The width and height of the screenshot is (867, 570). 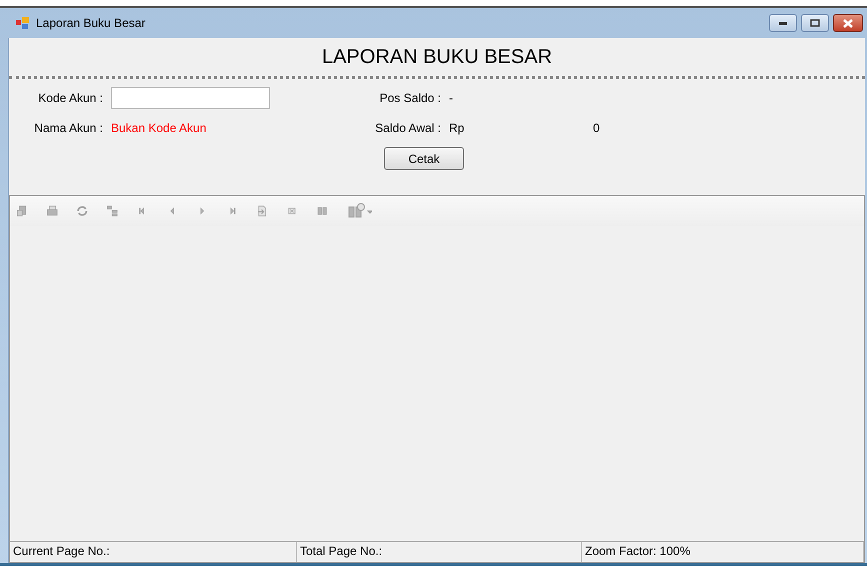 What do you see at coordinates (409, 98) in the screenshot?
I see `field-label: Pos Saldo :` at bounding box center [409, 98].